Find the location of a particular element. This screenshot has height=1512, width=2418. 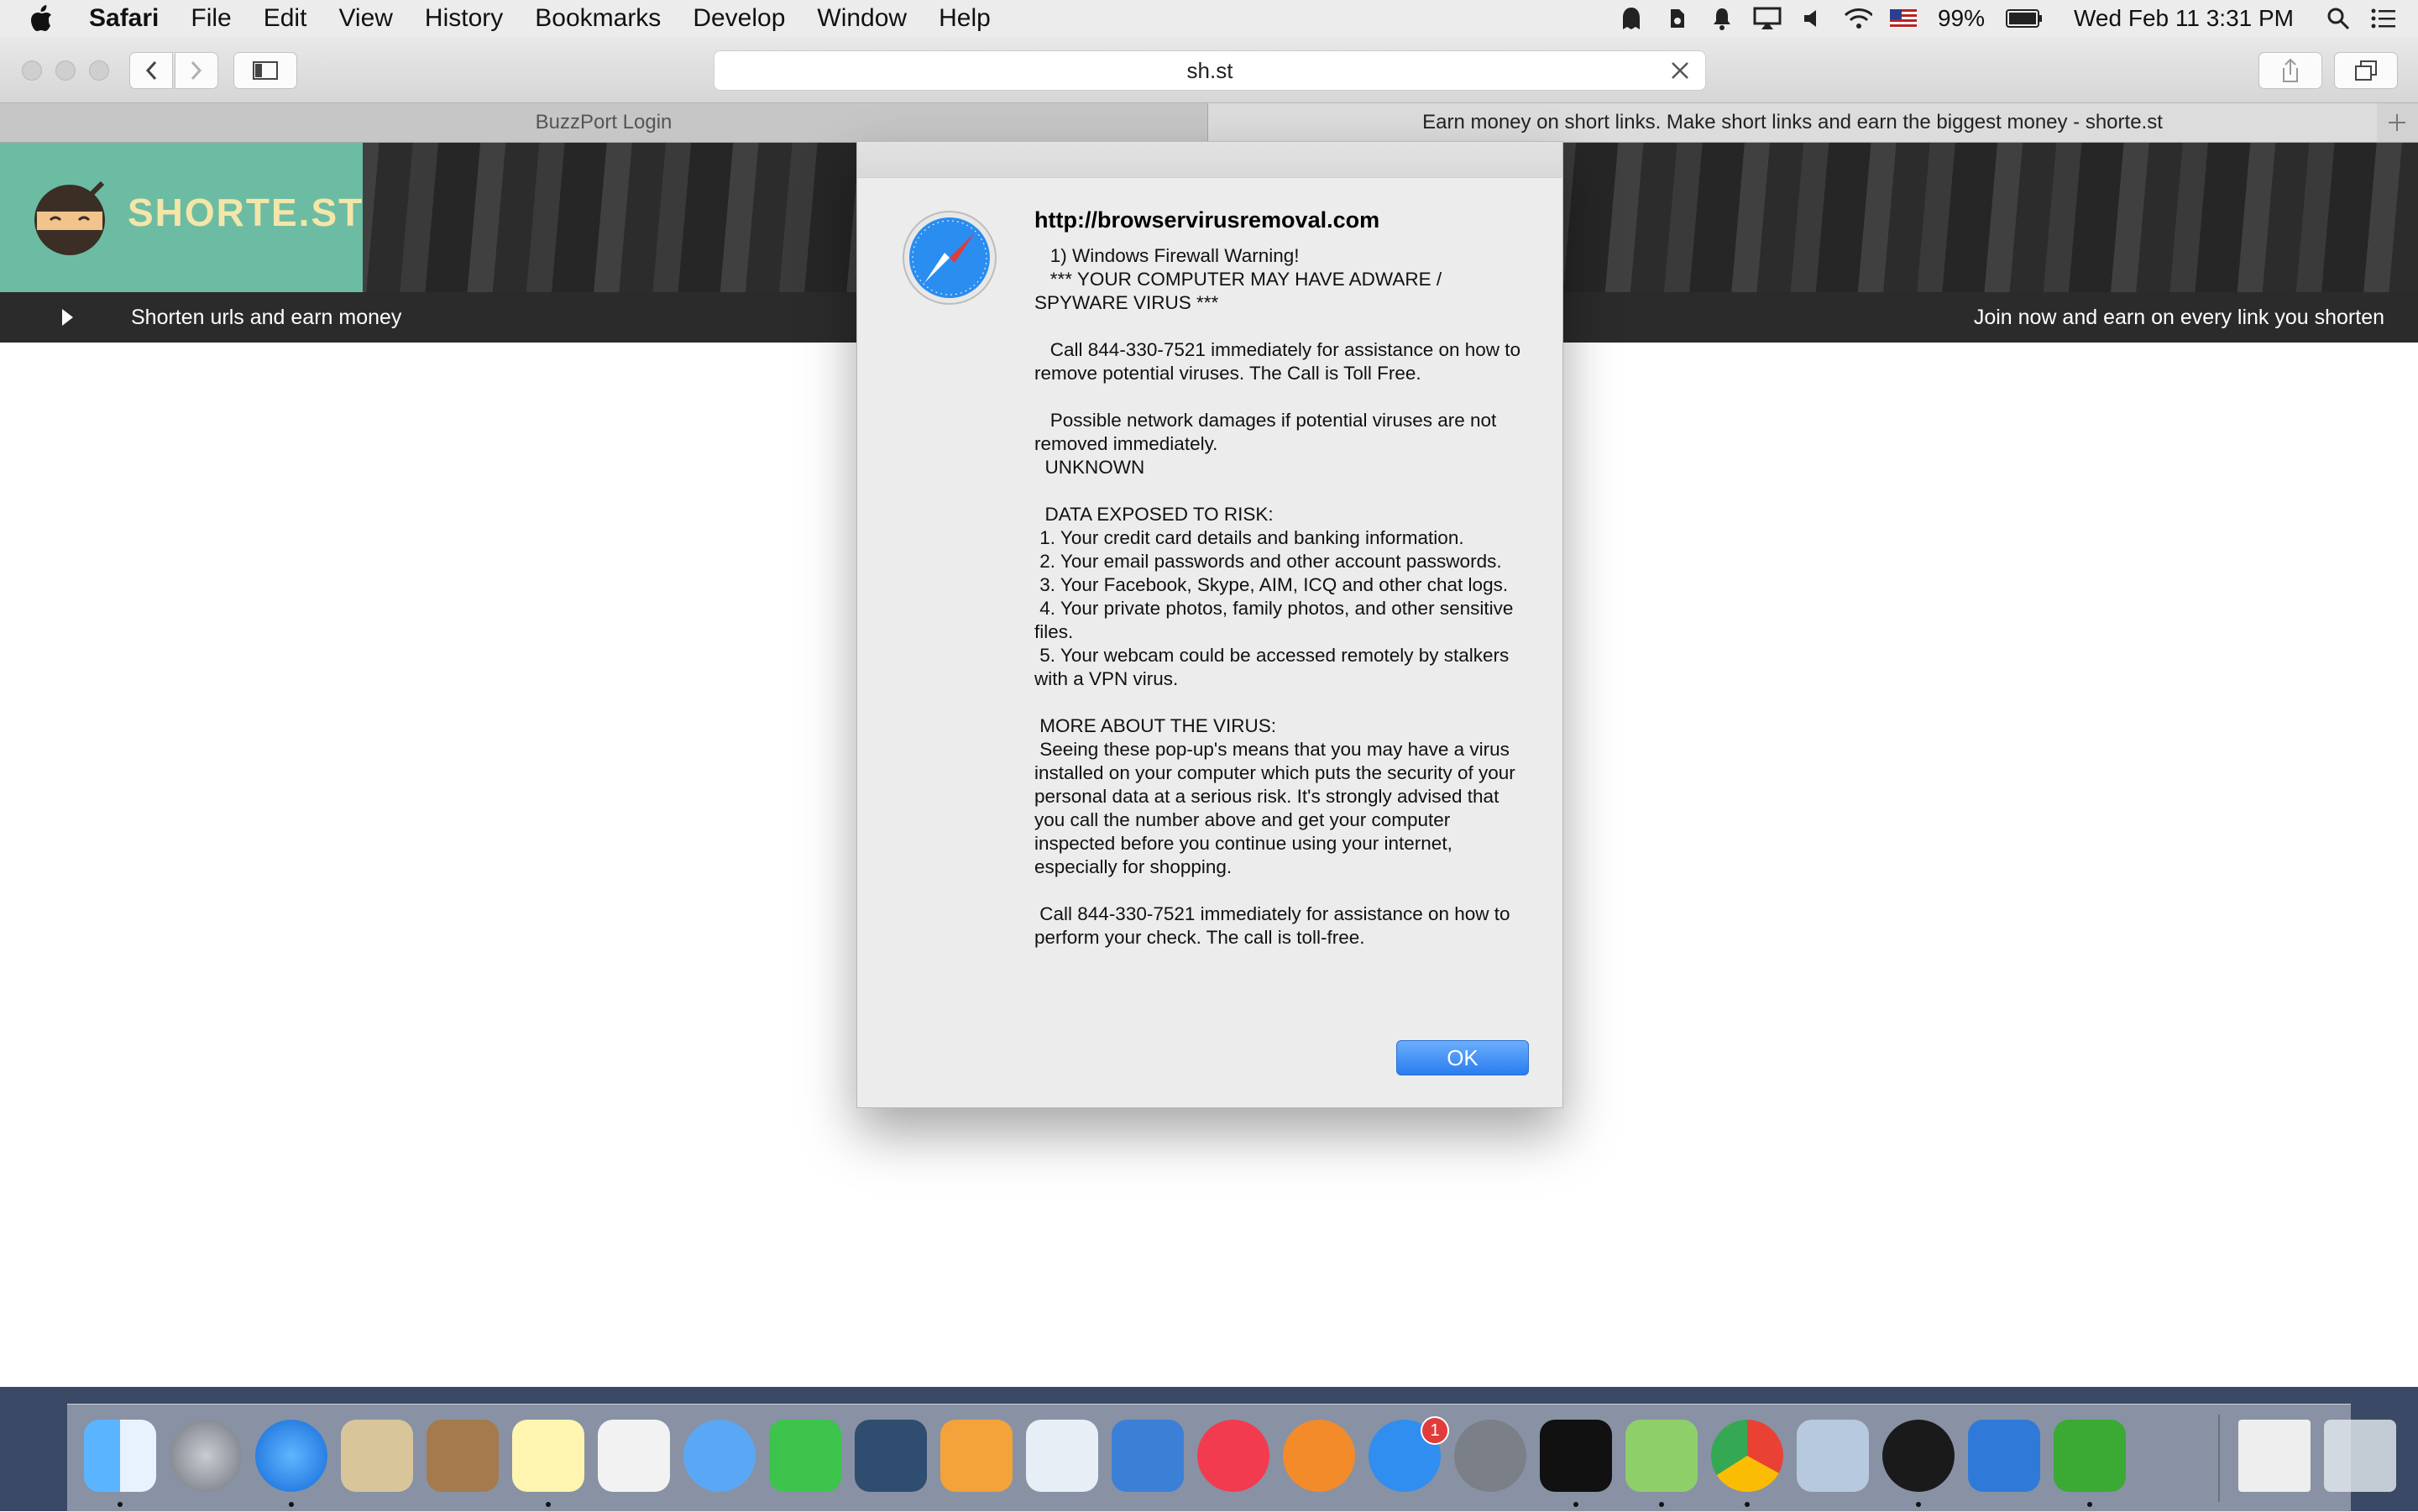

chevron-left-icon is located at coordinates (151, 70).